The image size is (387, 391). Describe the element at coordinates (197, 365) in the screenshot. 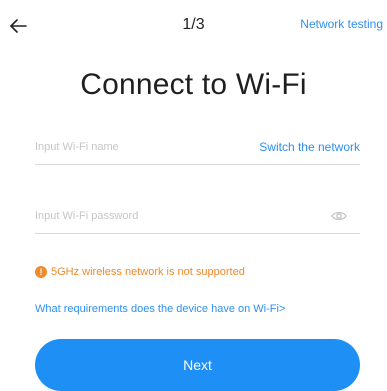

I see `next-button: Next` at that location.